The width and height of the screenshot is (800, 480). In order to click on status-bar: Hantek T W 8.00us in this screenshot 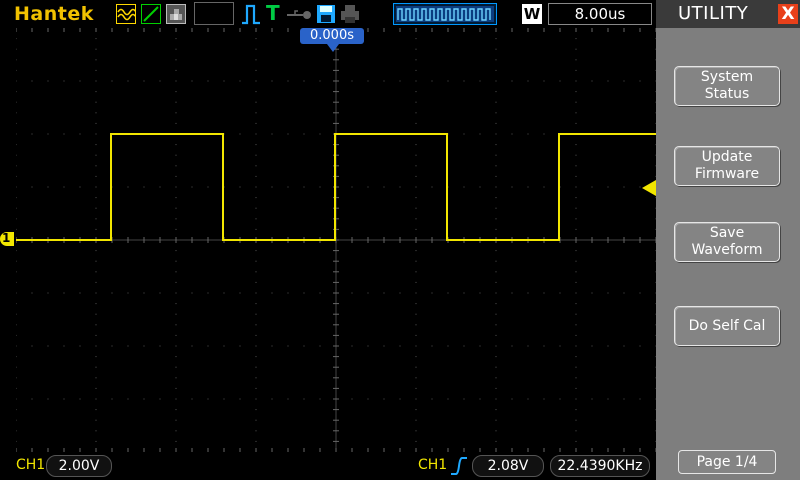, I will do `click(328, 14)`.